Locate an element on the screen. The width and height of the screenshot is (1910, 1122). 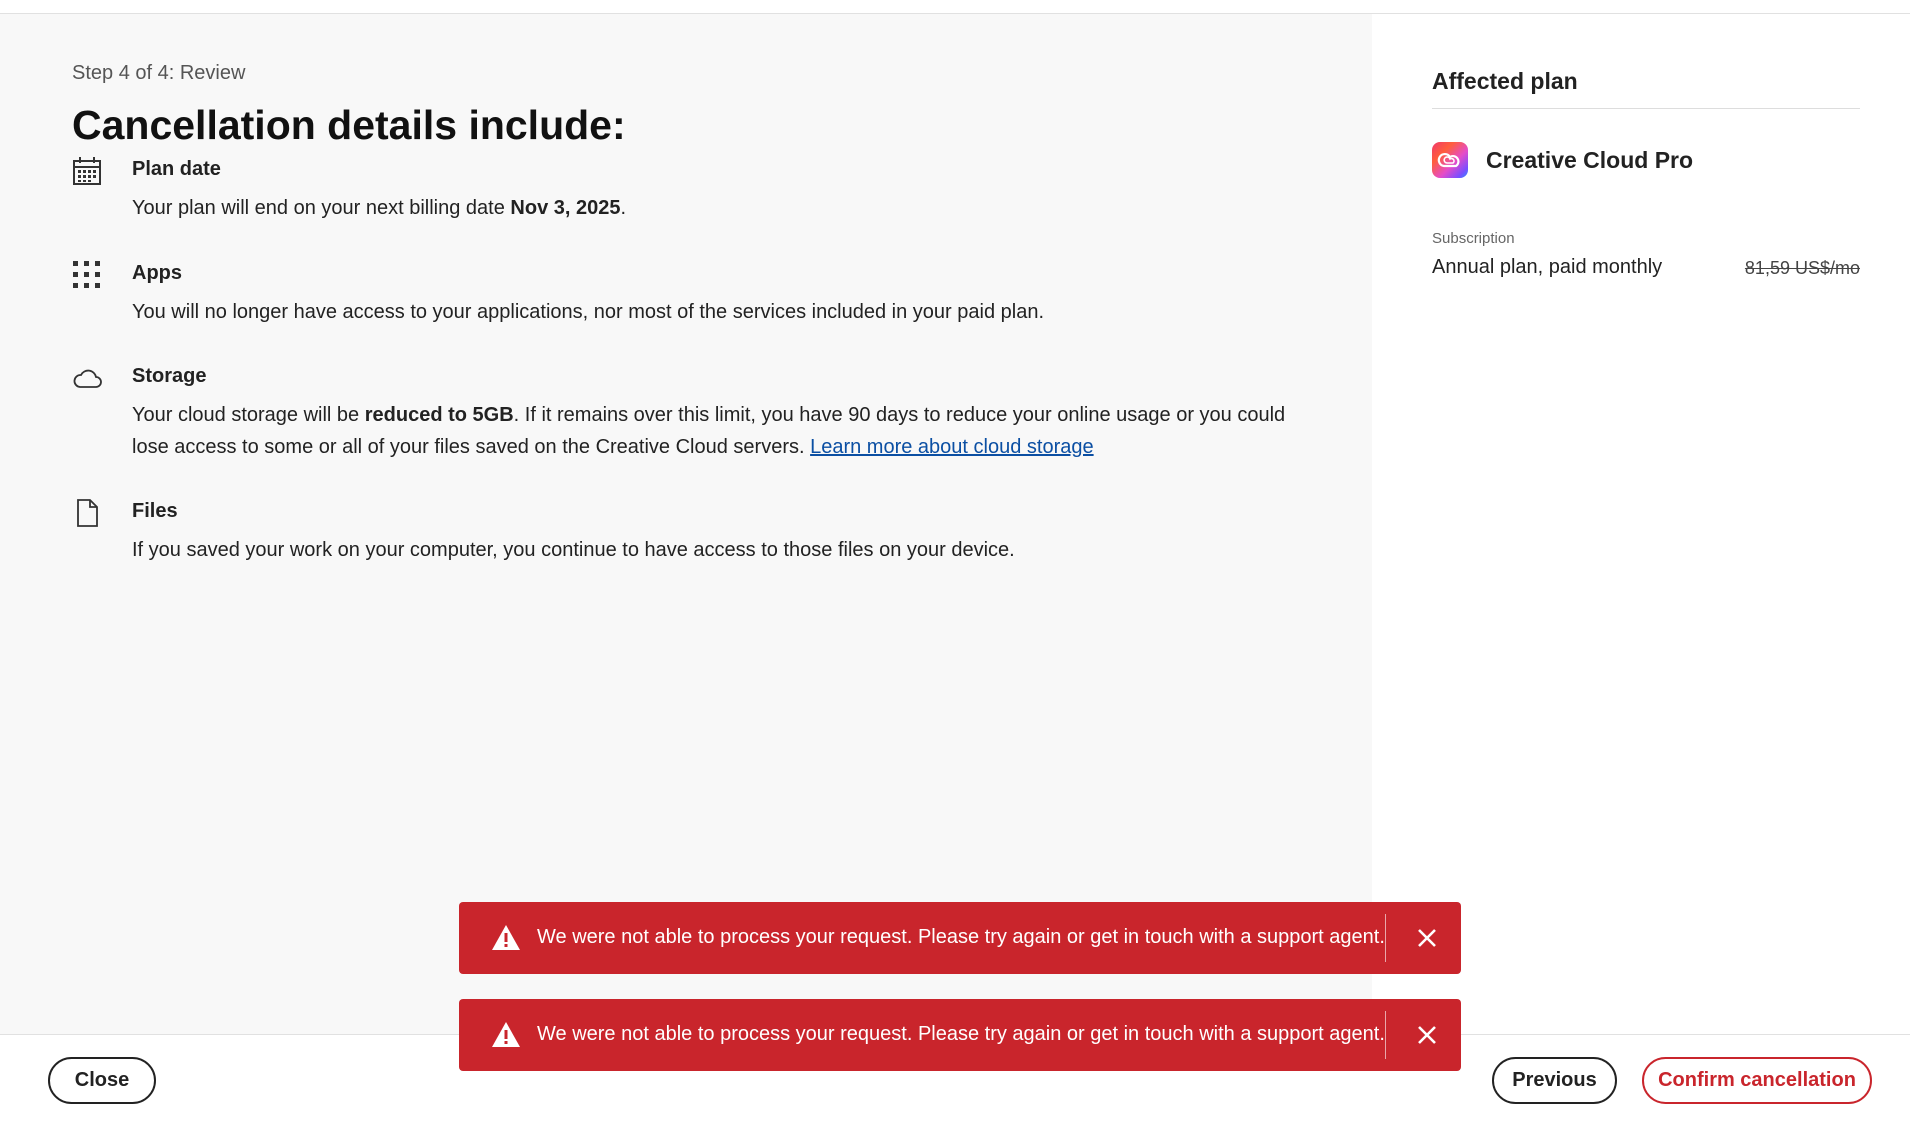
product-name: Creative Cloud Pro is located at coordinates (1590, 159).